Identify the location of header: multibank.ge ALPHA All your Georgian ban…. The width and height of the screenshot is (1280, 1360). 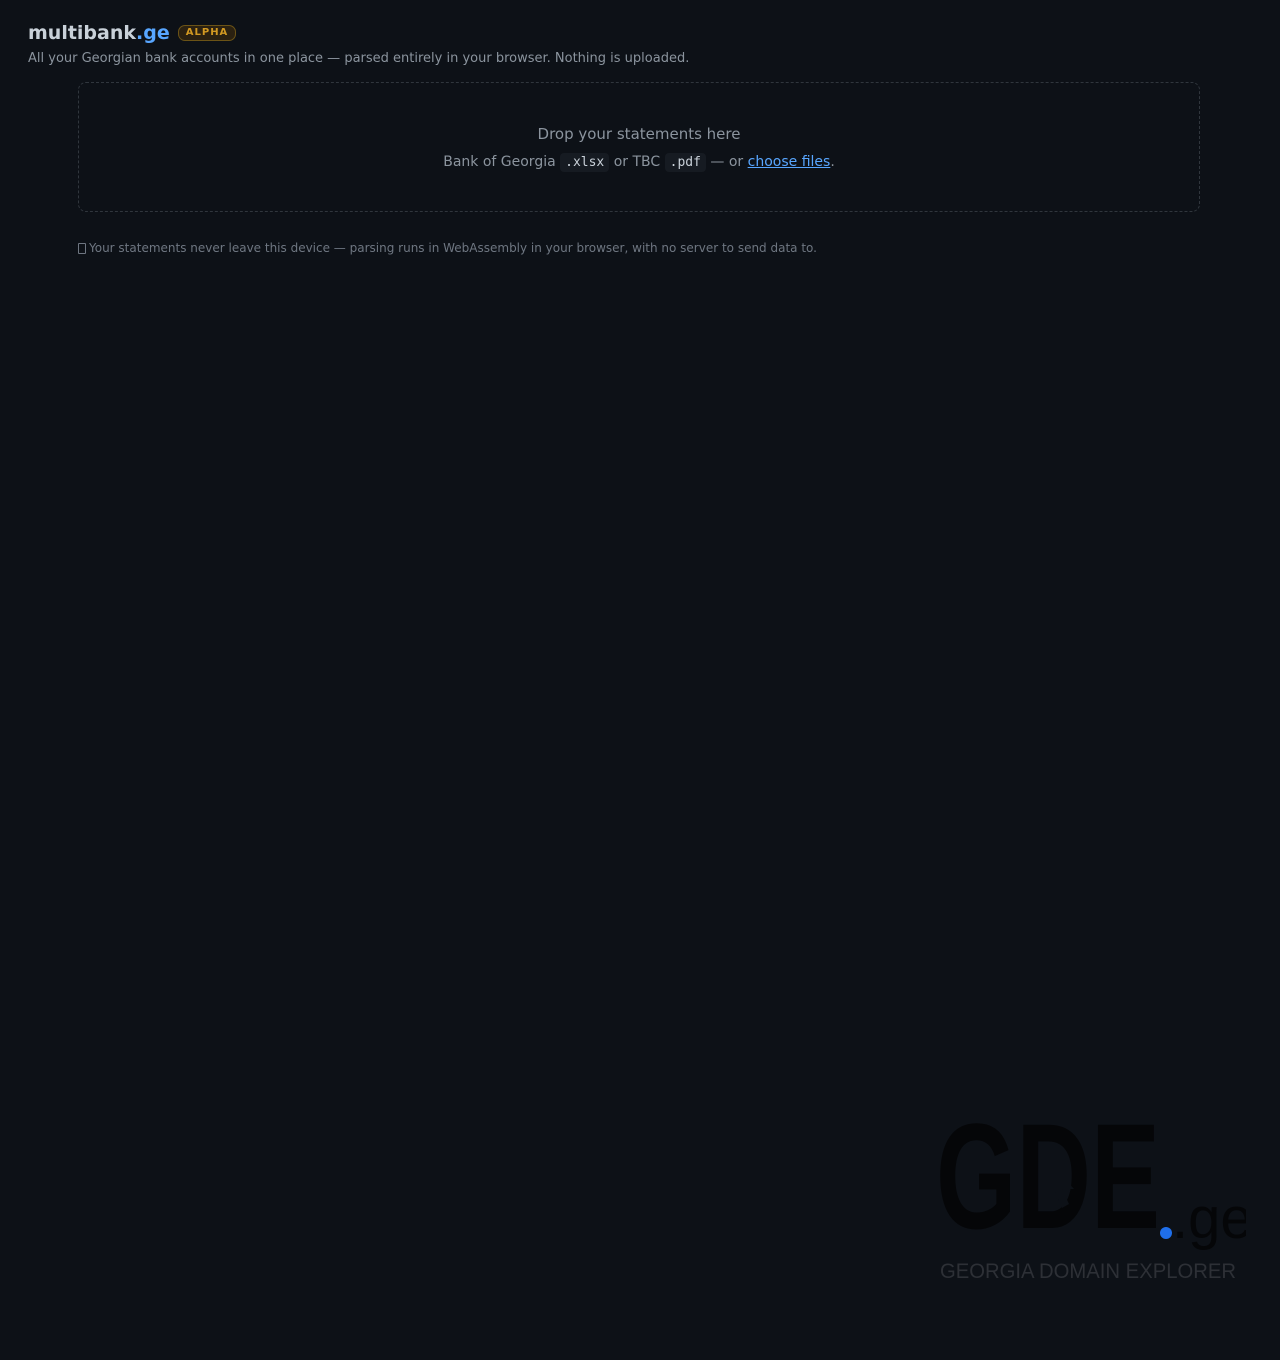
(358, 44).